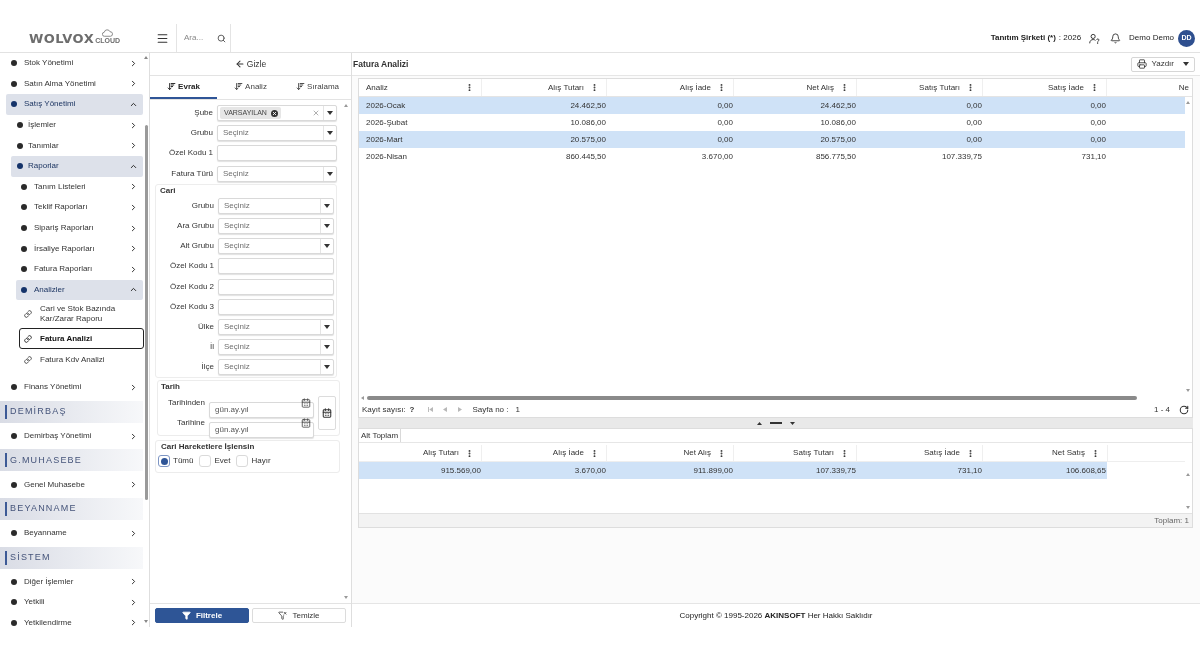 Image resolution: width=1200 pixels, height=653 pixels. I want to click on table-row: 2026-Mart 20.575,00 0,00 20.575,00 0,00 0,00, so click(772, 139).